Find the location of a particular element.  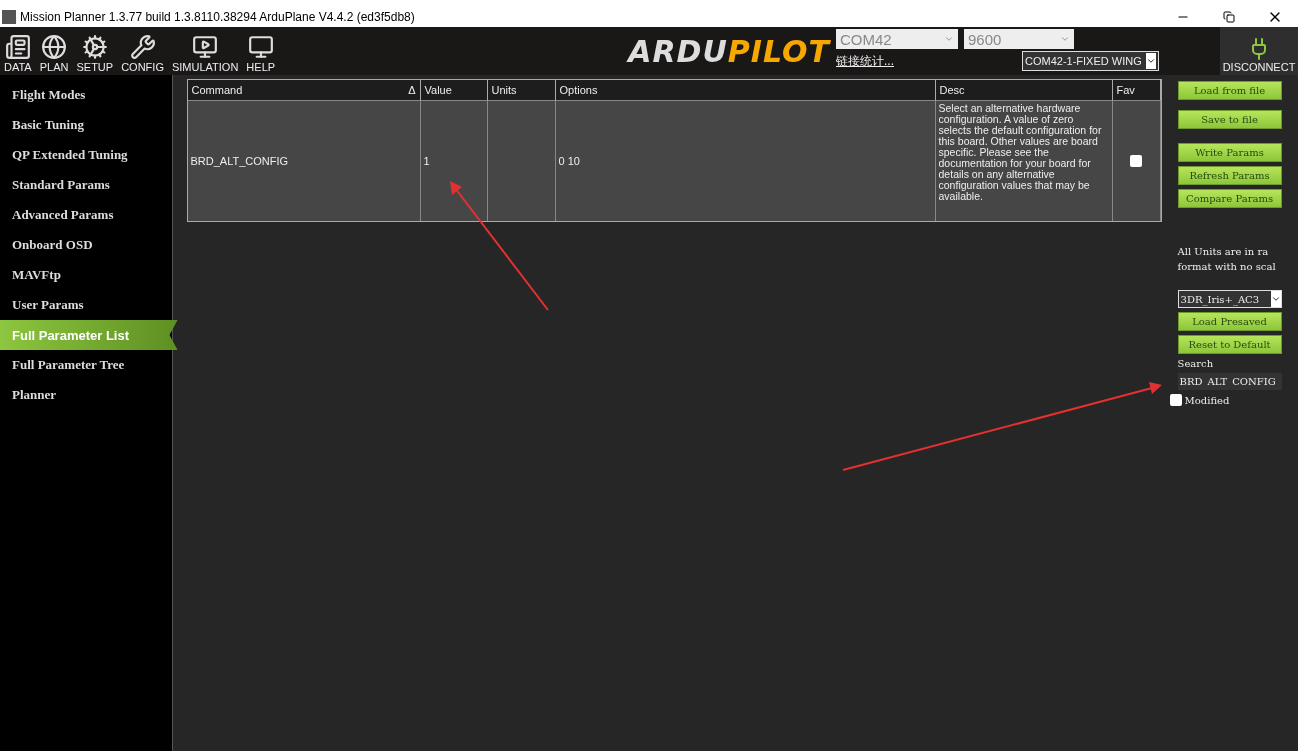

disconnect-button: DISCONNECT is located at coordinates (1259, 51).